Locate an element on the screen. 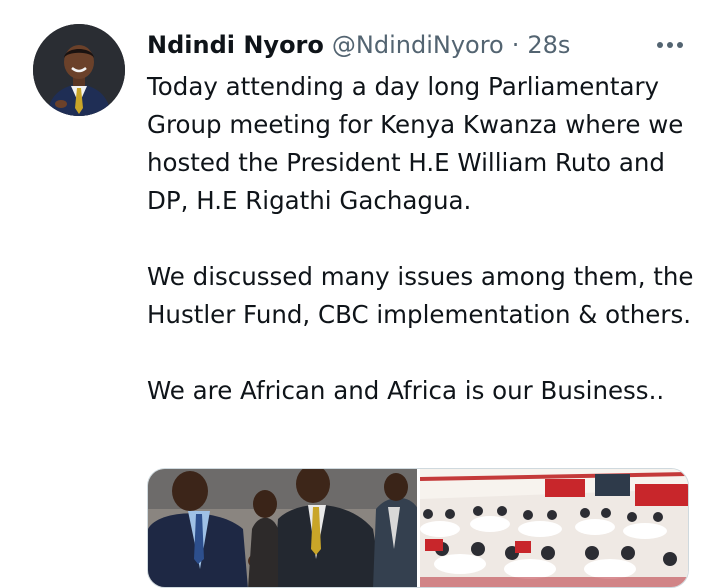 This screenshot has width=720, height=588. more-options-icon is located at coordinates (670, 45).